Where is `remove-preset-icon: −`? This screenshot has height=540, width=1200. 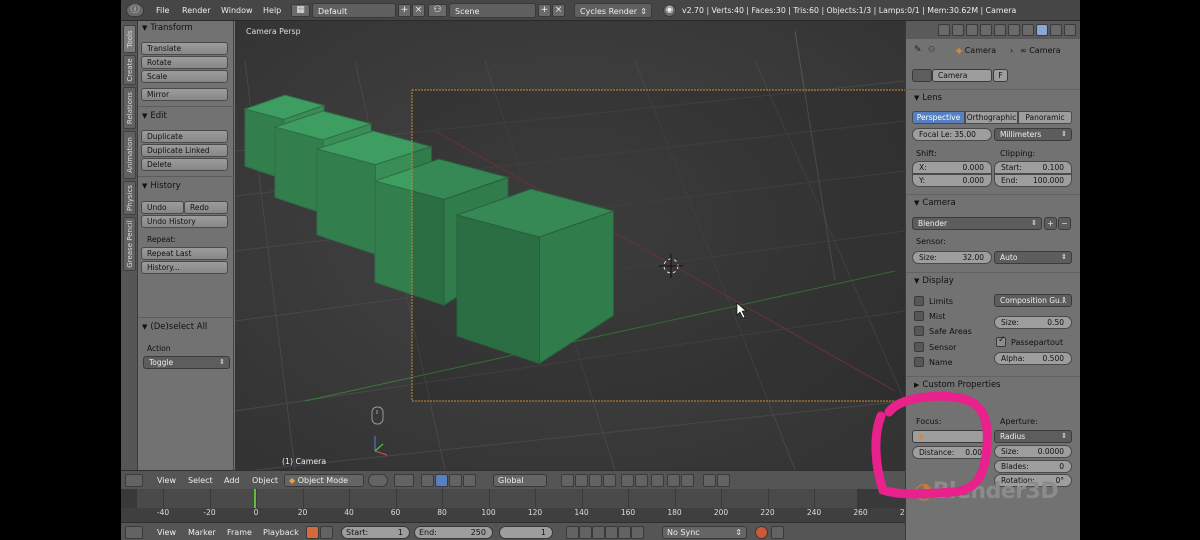 remove-preset-icon: − is located at coordinates (1064, 223).